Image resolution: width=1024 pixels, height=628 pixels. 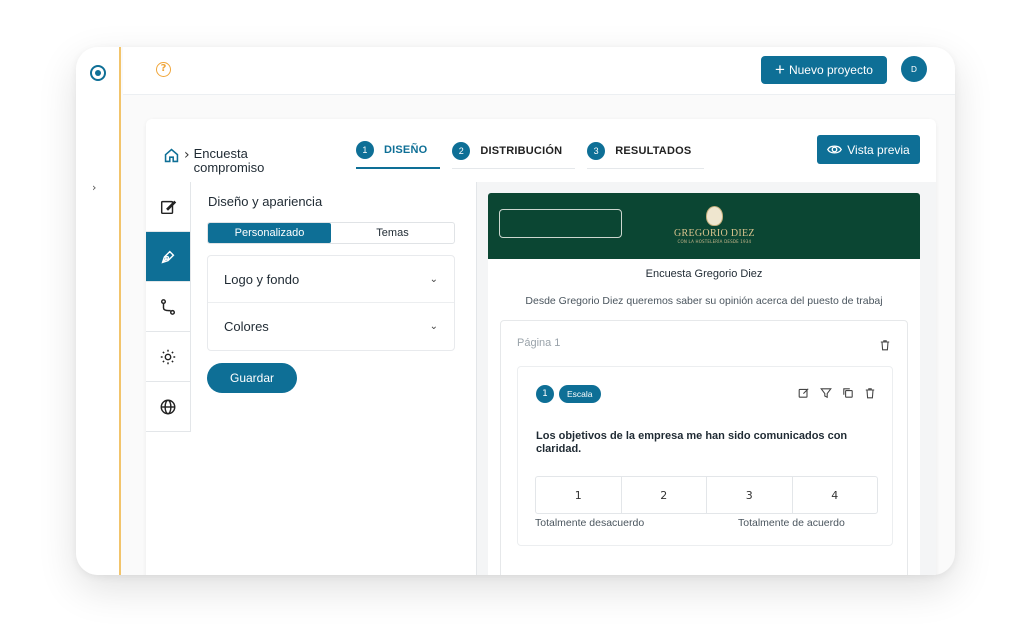 I want to click on tool-design, so click(x=168, y=257).